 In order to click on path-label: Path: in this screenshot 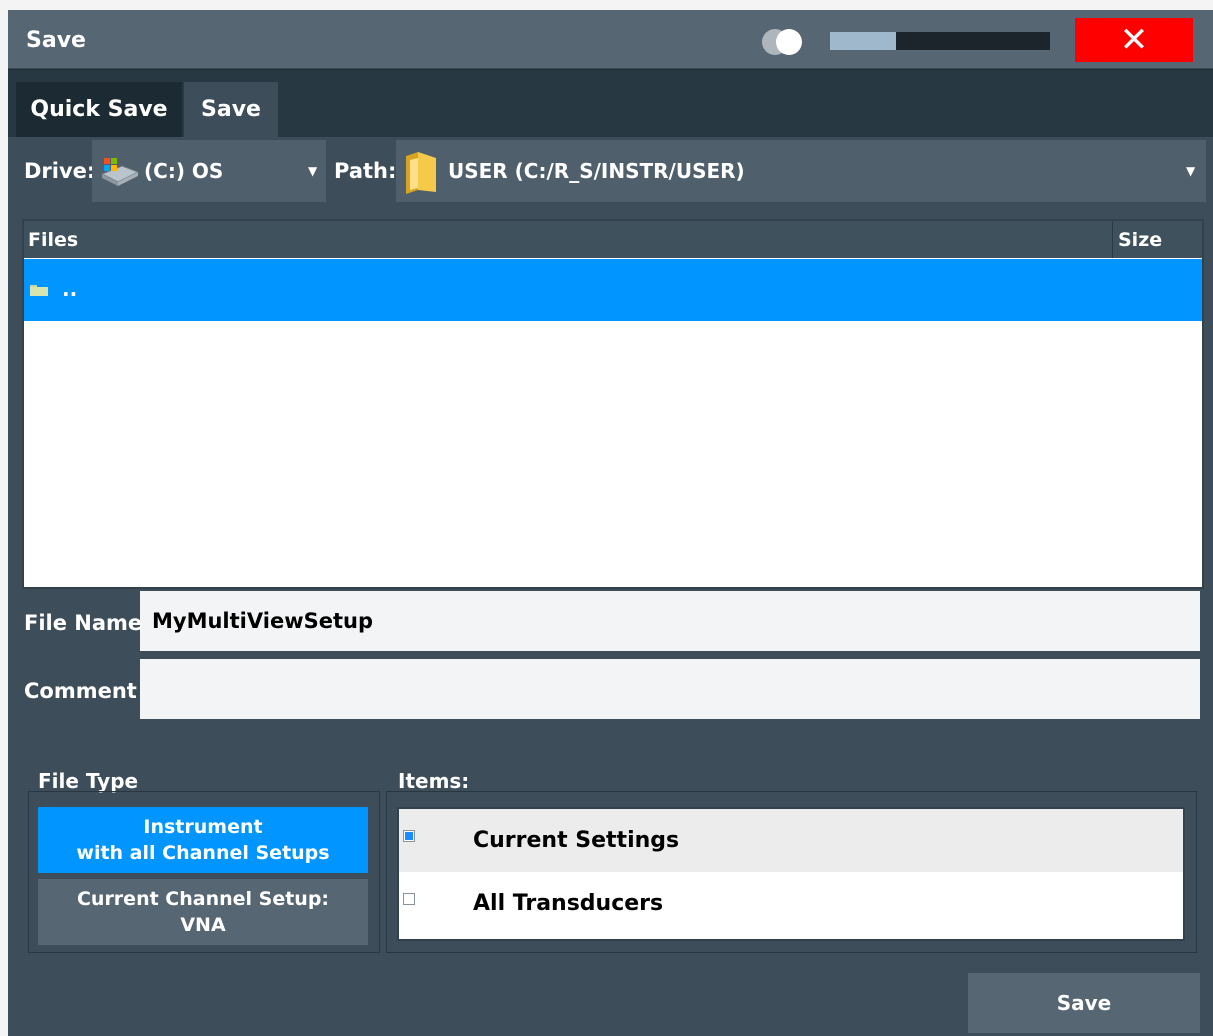, I will do `click(365, 171)`.